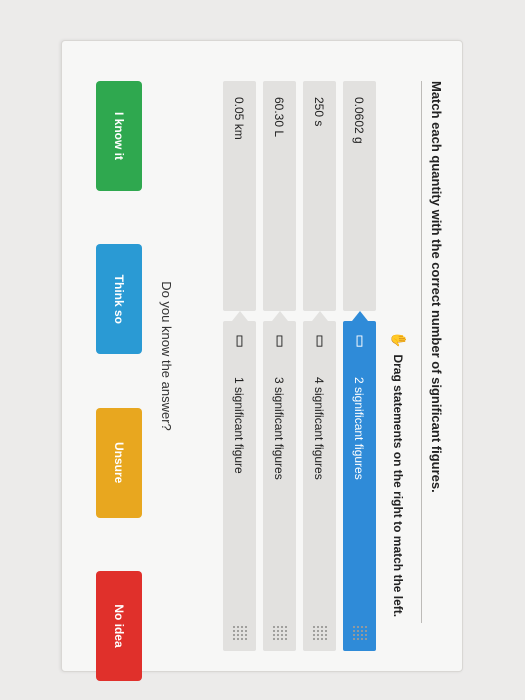 The height and width of the screenshot is (700, 525). What do you see at coordinates (421, 352) in the screenshot?
I see `title-divider` at bounding box center [421, 352].